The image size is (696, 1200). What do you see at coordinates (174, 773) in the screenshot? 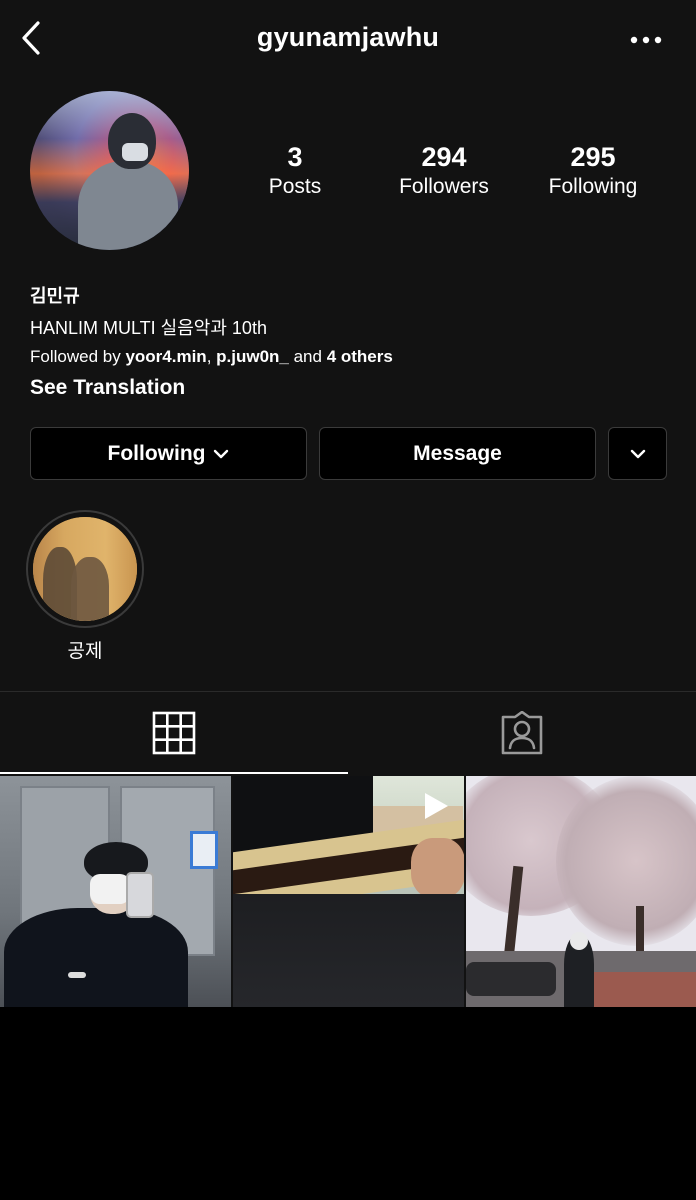
I see `active-tab-indicator` at bounding box center [174, 773].